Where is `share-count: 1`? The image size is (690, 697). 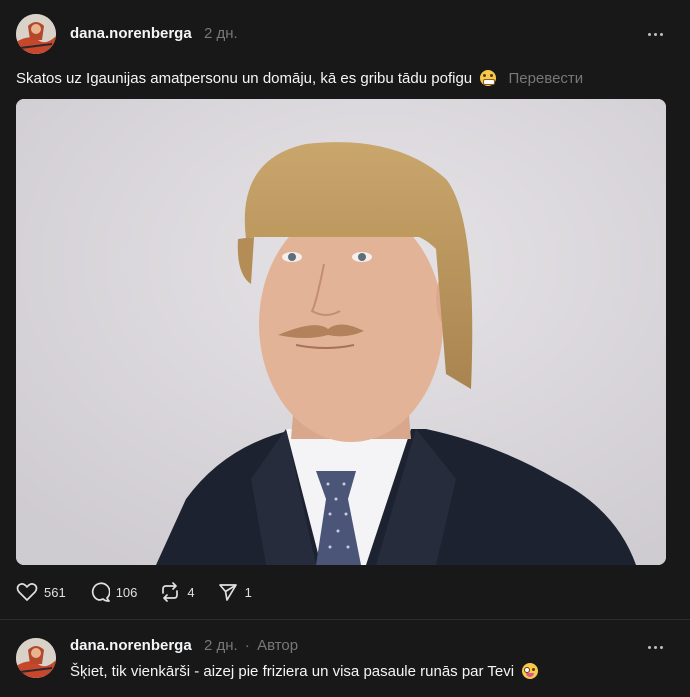 share-count: 1 is located at coordinates (248, 592).